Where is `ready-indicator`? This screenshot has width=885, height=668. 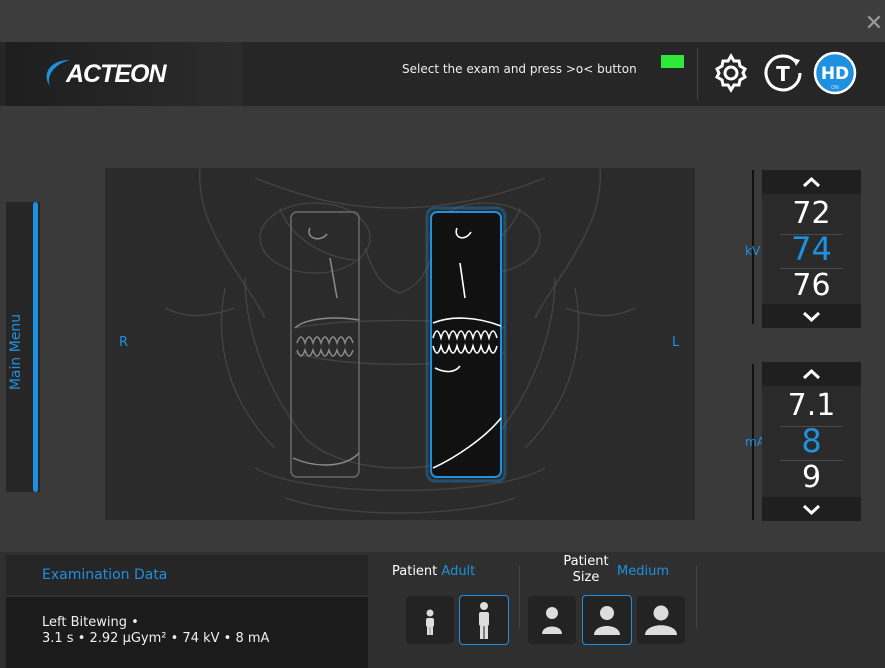 ready-indicator is located at coordinates (672, 61).